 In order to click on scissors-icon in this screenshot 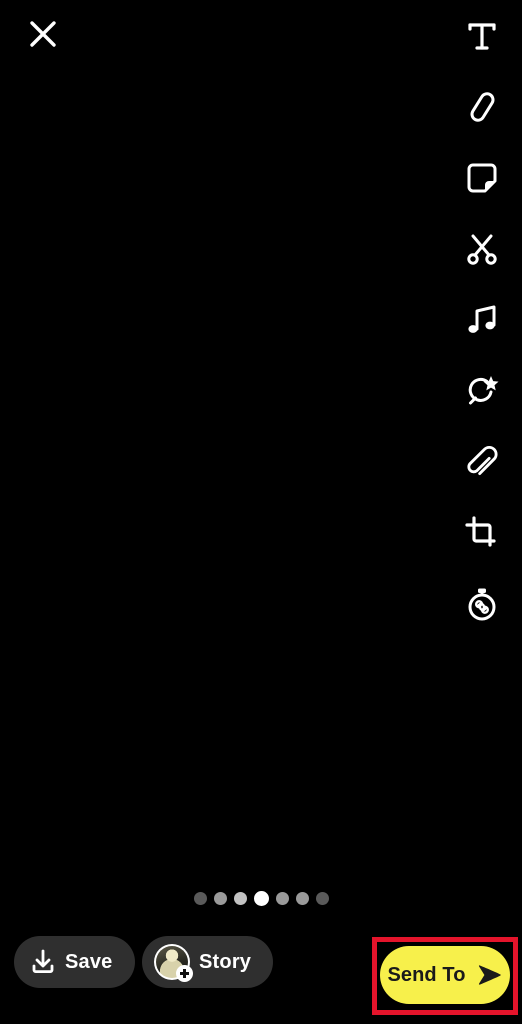, I will do `click(482, 249)`.